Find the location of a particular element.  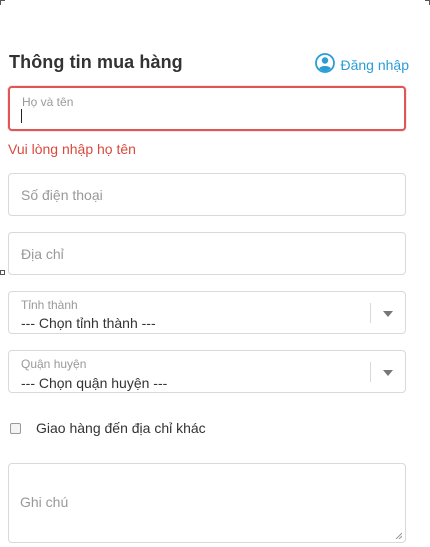

province-label: Tỉnh thành is located at coordinates (49, 305).